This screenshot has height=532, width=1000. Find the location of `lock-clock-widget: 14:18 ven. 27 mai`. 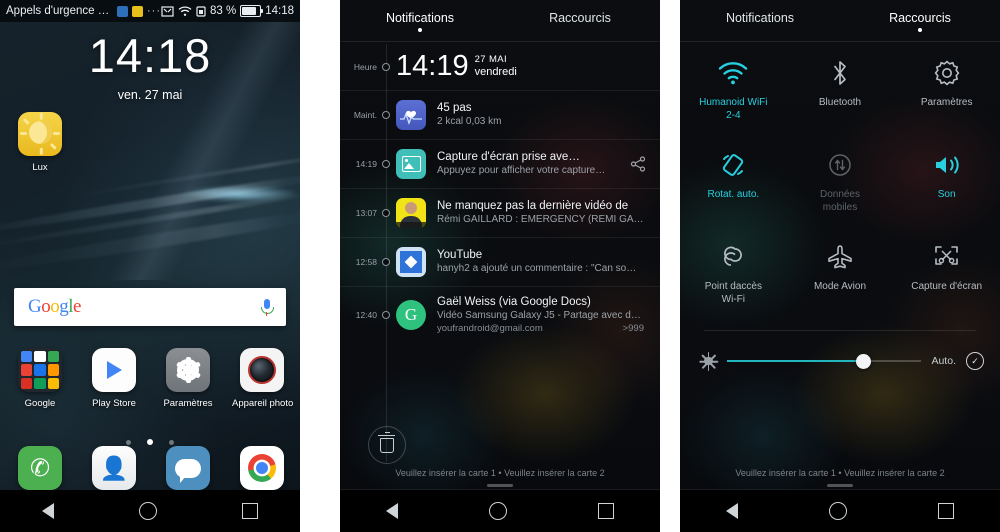

lock-clock-widget: 14:18 ven. 27 mai is located at coordinates (150, 67).